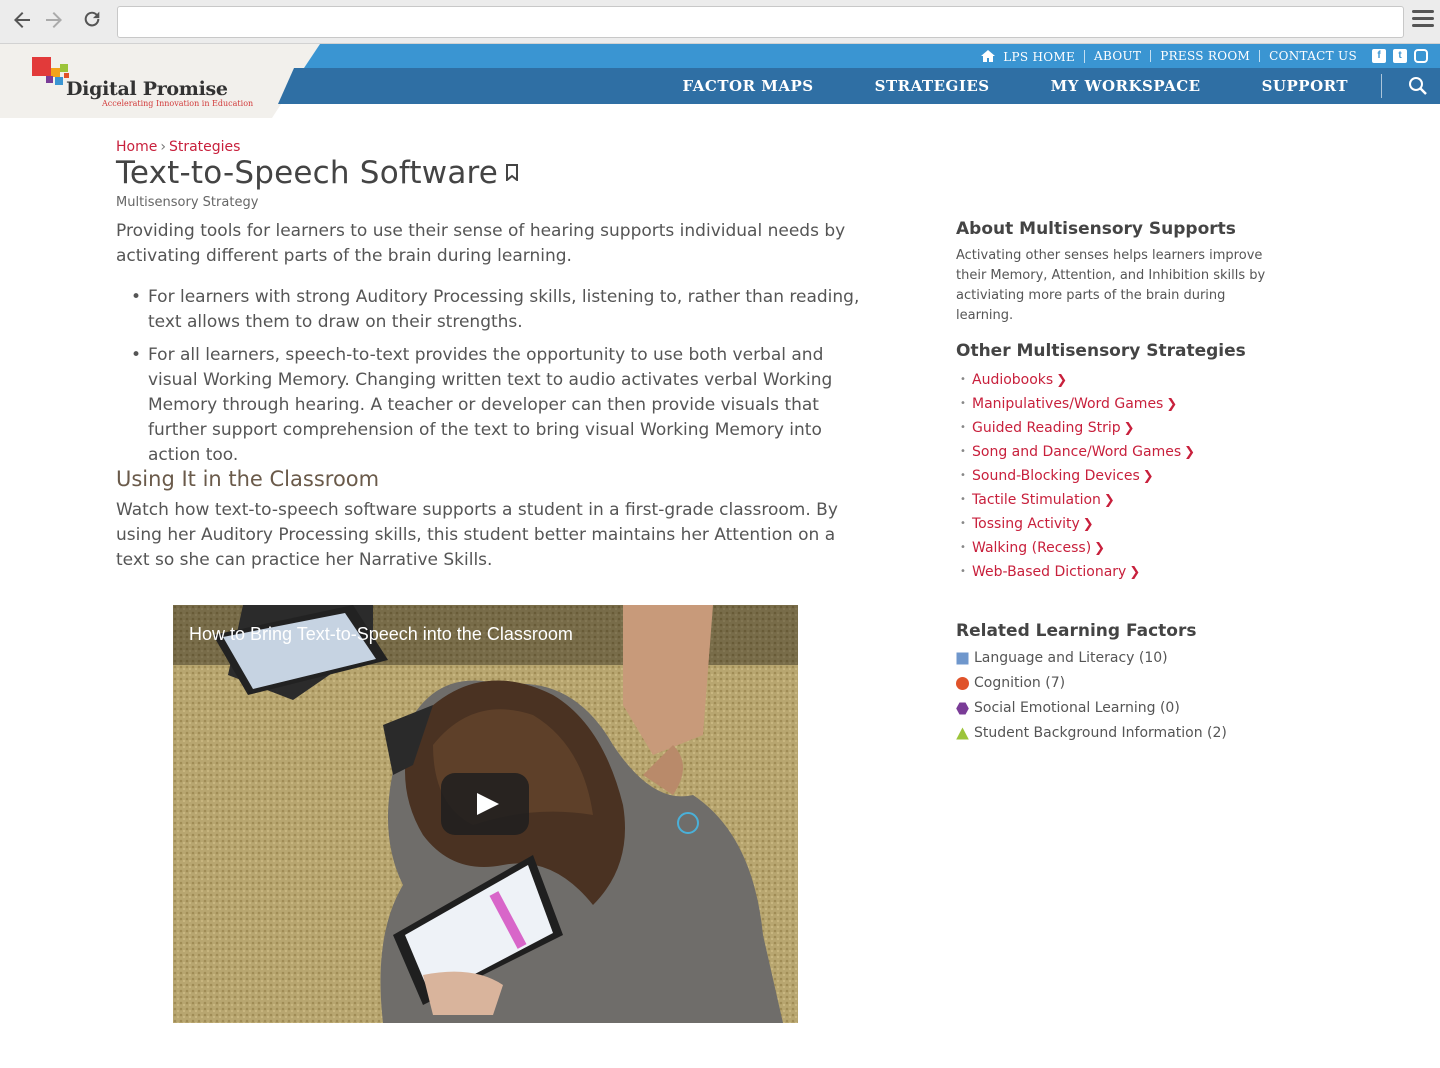 The height and width of the screenshot is (1068, 1440). I want to click on logo-tagline: Accelerating Innovation in Education, so click(178, 103).